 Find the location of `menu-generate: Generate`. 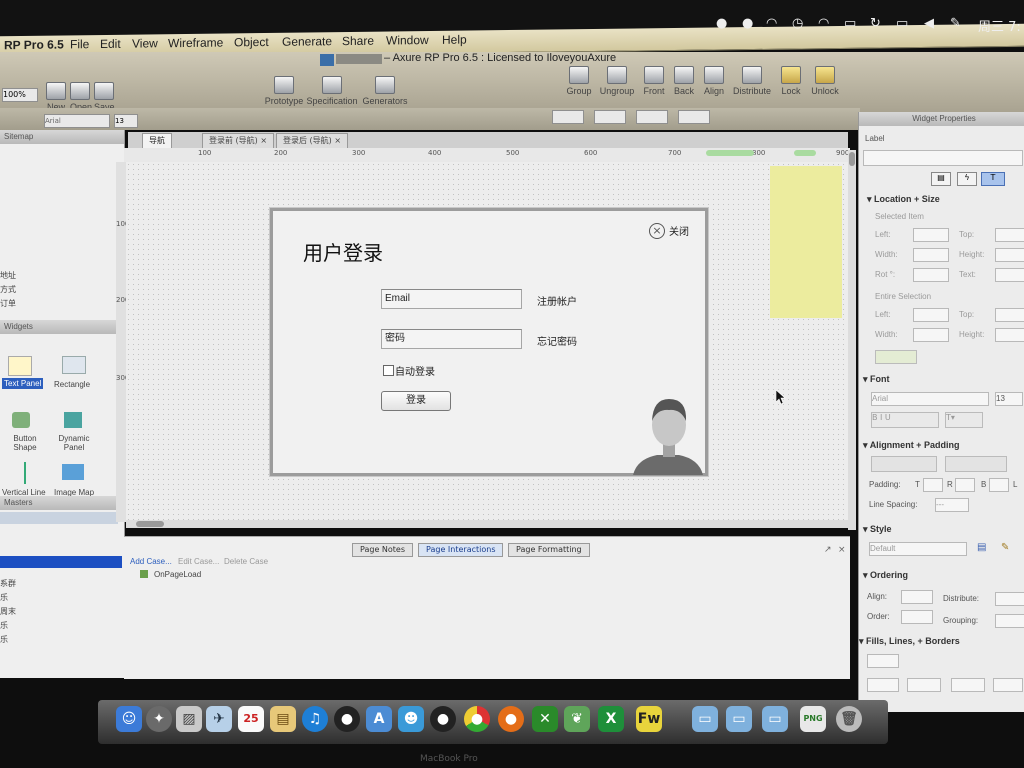

menu-generate: Generate is located at coordinates (307, 41).